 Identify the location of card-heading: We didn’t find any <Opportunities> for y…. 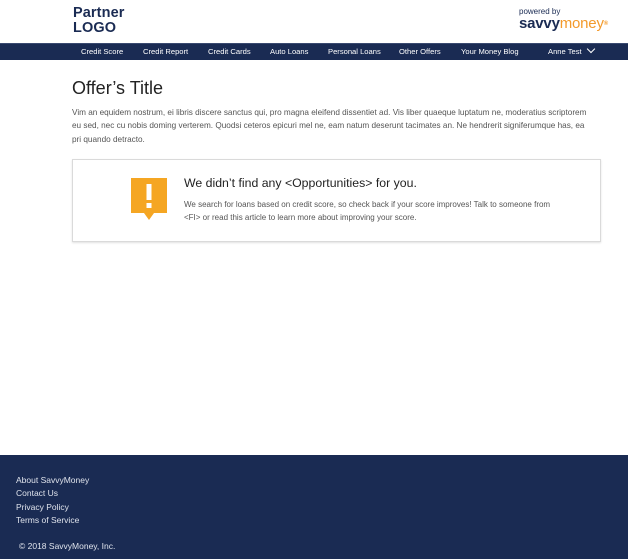
(300, 183).